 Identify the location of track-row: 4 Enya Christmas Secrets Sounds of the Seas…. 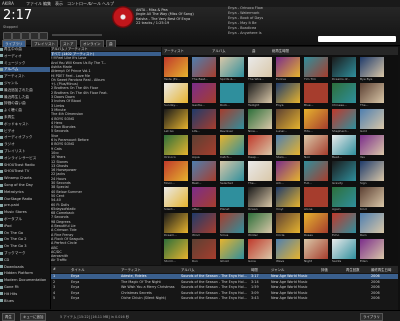
(224, 293).